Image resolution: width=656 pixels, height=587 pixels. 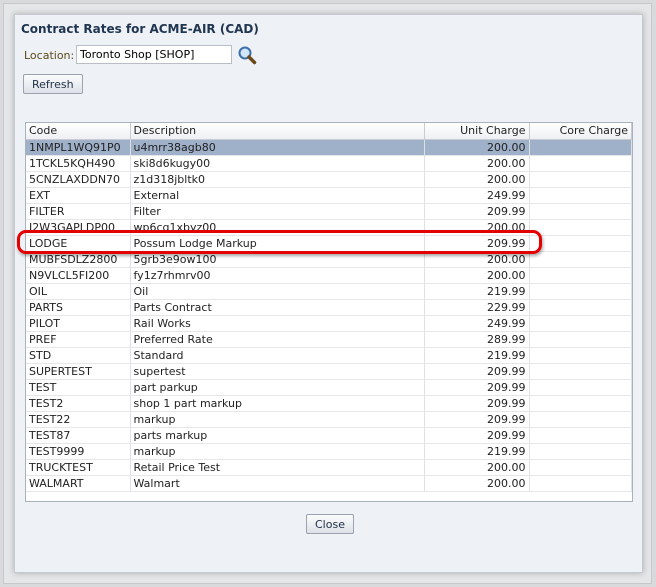 What do you see at coordinates (277, 147) in the screenshot?
I see `cell-description: u4mrr38agb80` at bounding box center [277, 147].